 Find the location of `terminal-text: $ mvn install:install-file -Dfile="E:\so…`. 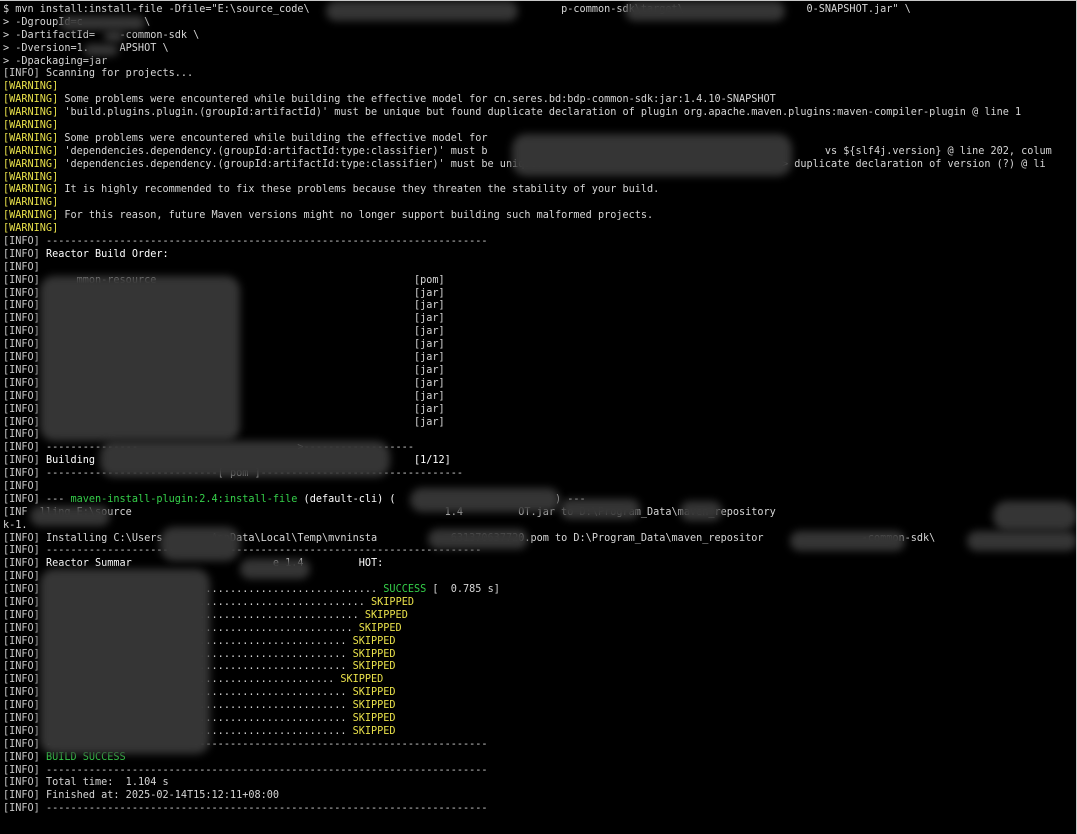

terminal-text: $ mvn install:install-file -Dfile="E:\so… is located at coordinates (156, 9).